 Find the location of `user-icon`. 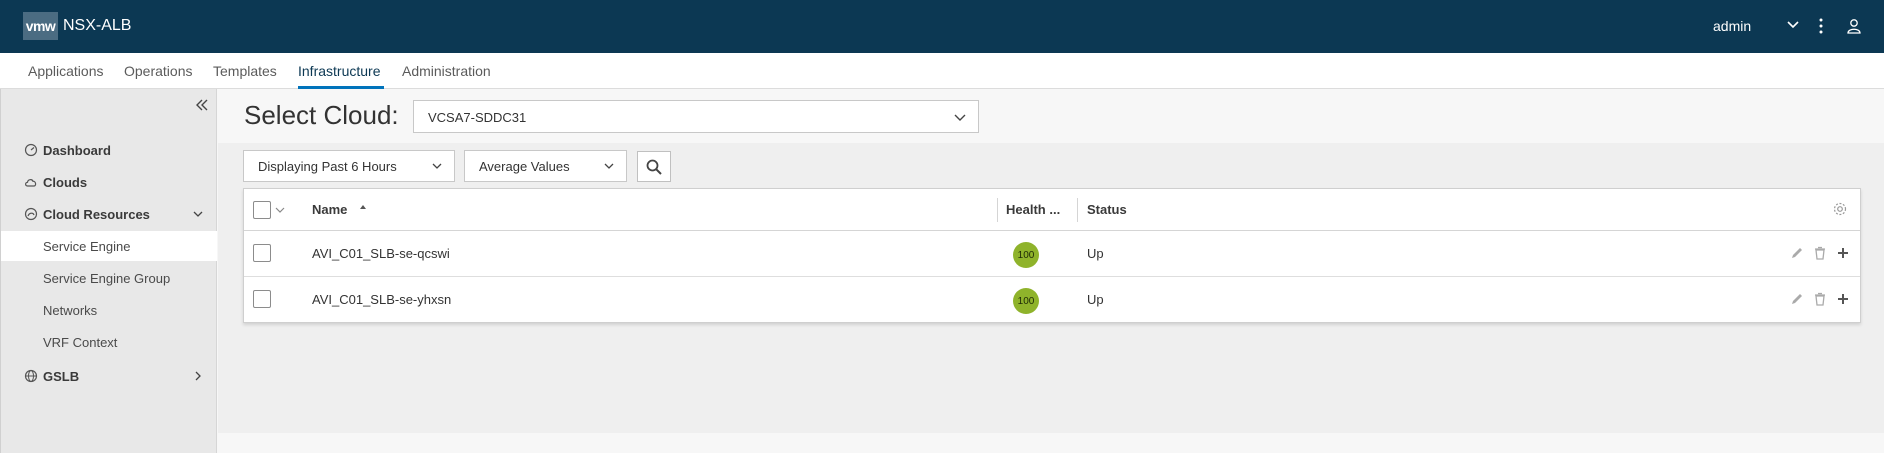

user-icon is located at coordinates (1854, 26).